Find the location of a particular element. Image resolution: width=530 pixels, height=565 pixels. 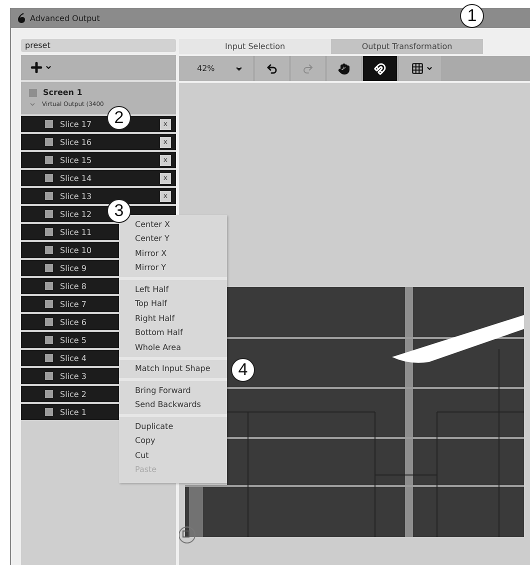

screen-checkbox is located at coordinates (33, 92).